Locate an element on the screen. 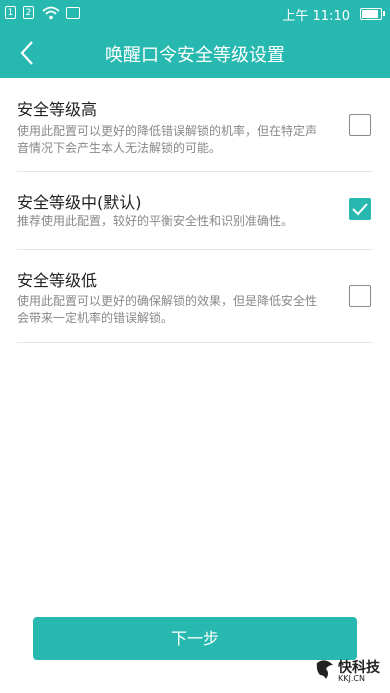 Image resolution: width=390 pixels, height=693 pixels. checkbox-security-medium is located at coordinates (360, 209).